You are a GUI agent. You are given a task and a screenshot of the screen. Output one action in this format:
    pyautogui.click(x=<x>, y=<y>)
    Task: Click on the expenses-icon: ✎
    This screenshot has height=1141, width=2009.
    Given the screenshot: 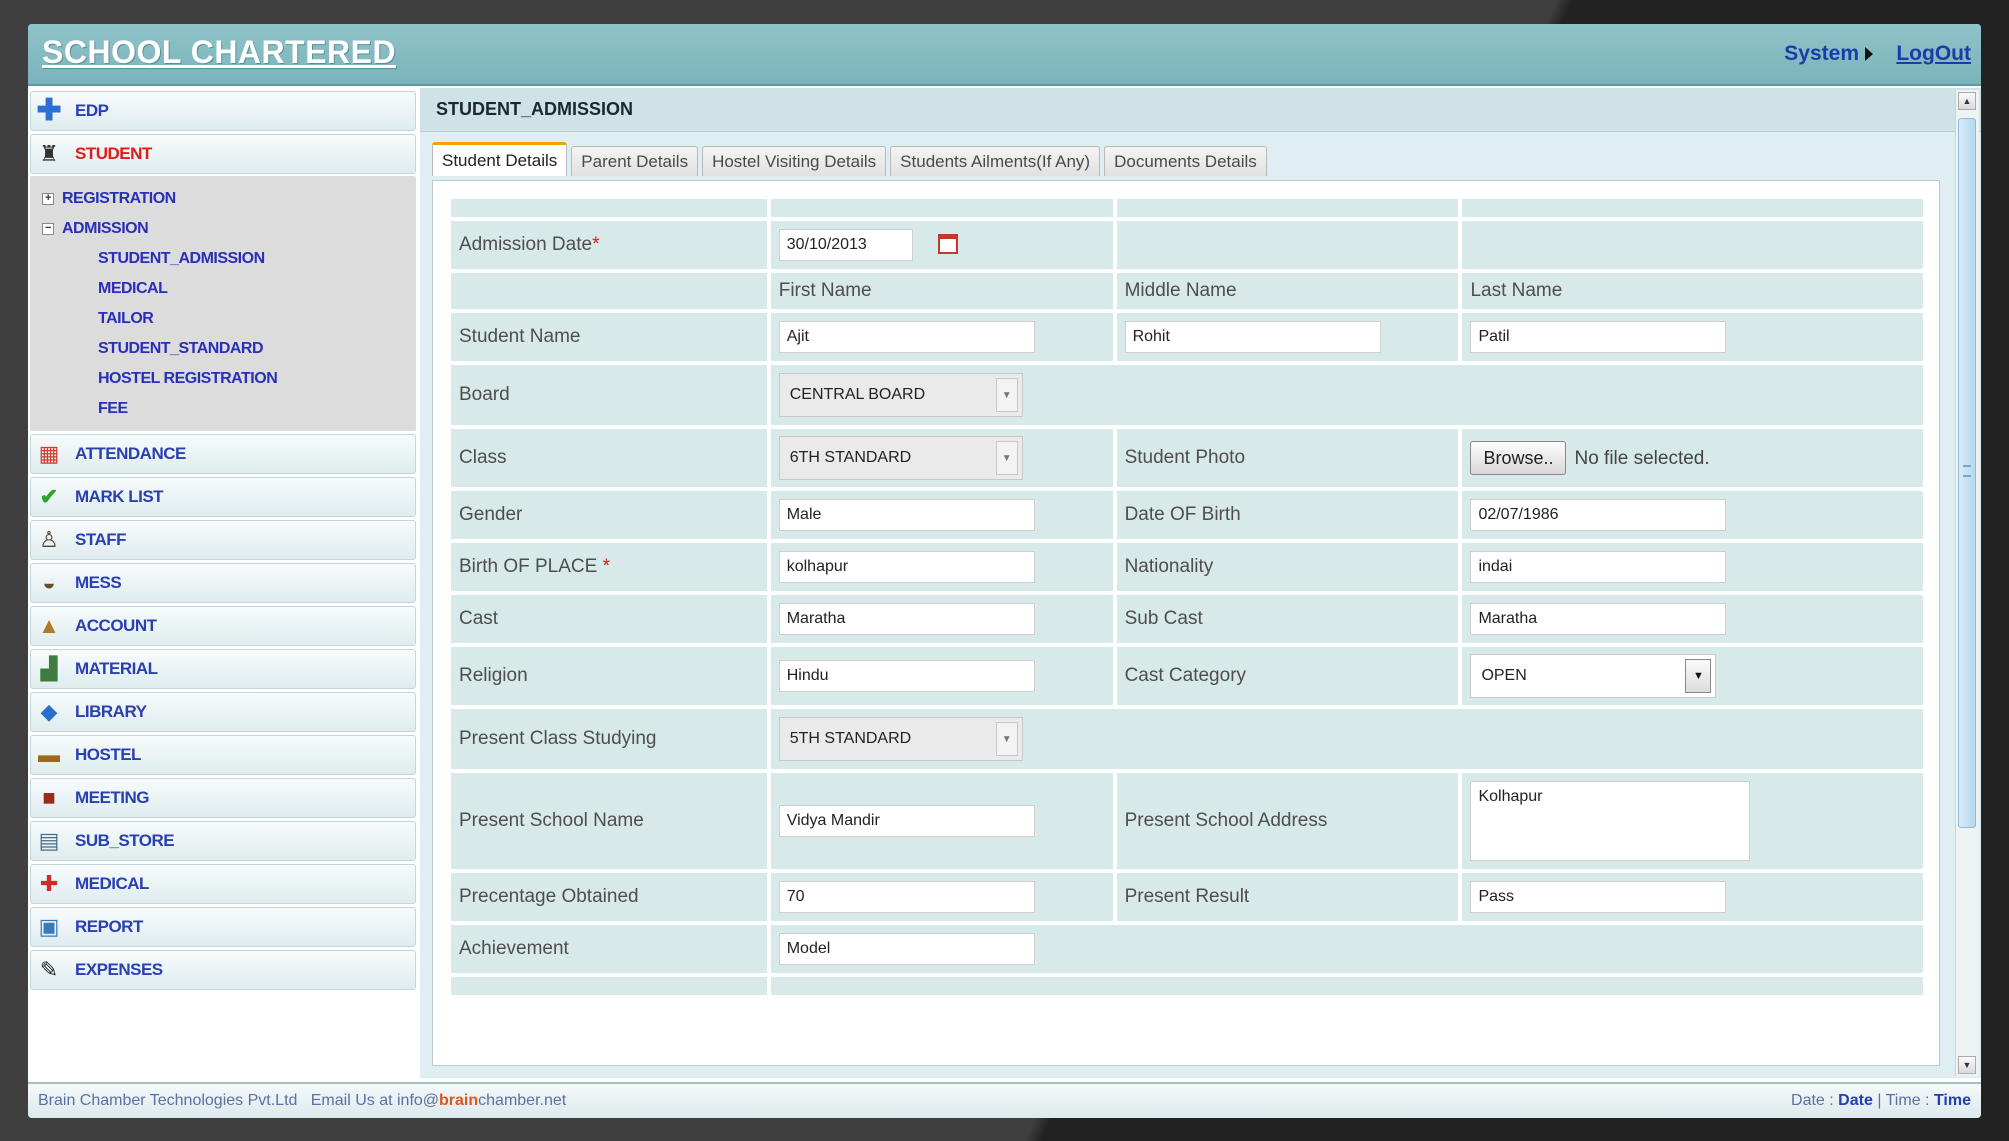 What is the action you would take?
    pyautogui.click(x=49, y=969)
    